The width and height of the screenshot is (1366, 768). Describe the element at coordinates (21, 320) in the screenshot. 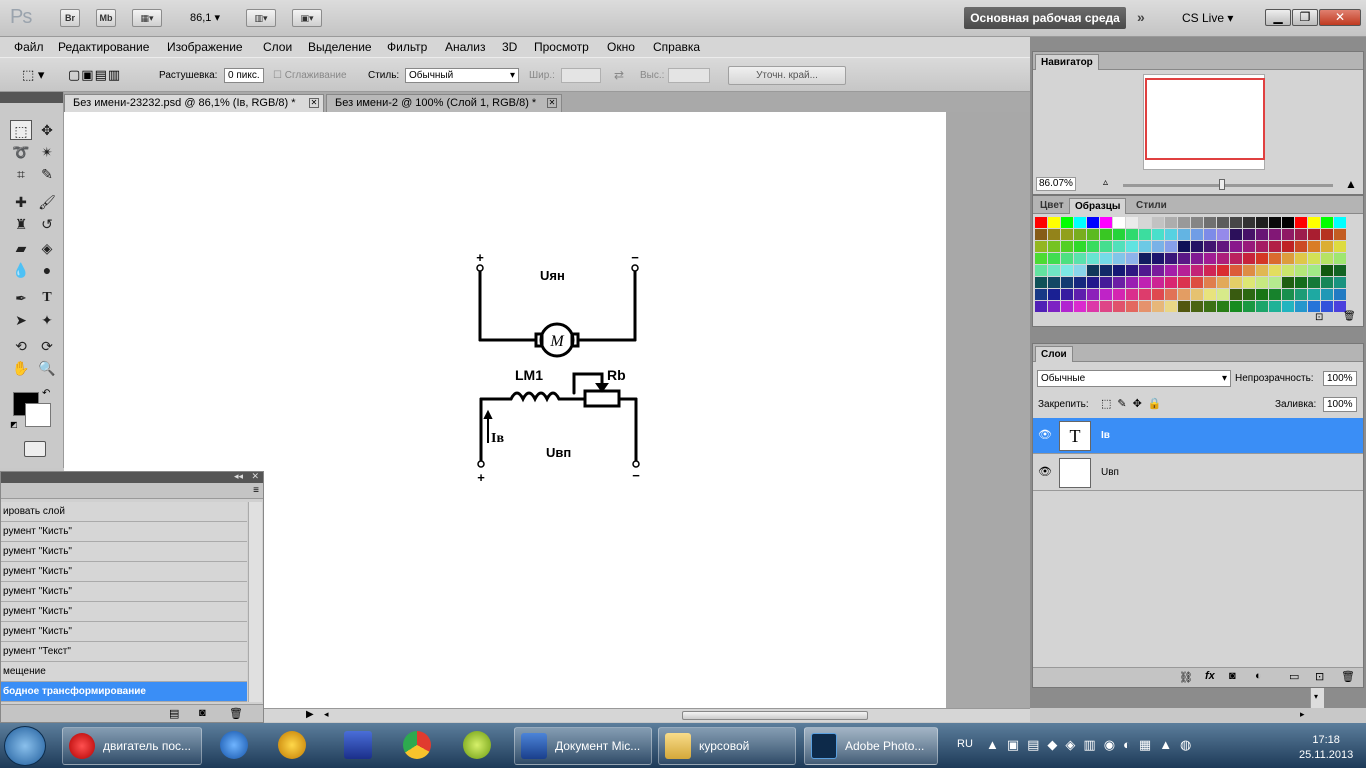

I see `path-selection-tool-icon: ➤` at that location.